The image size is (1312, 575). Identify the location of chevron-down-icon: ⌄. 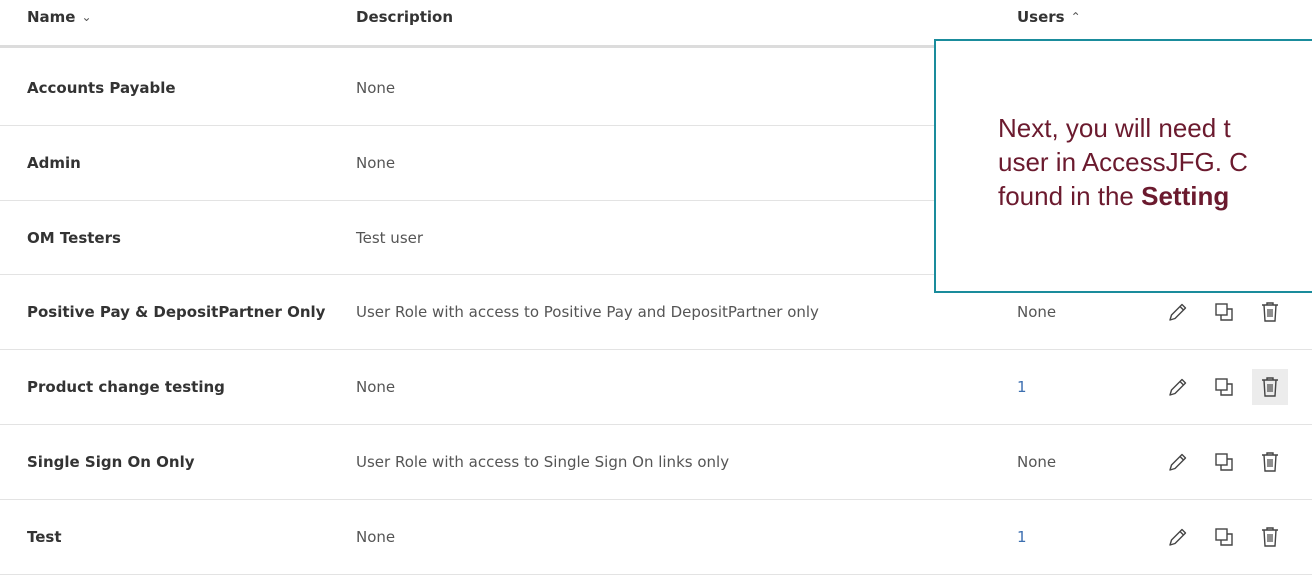
(86, 17).